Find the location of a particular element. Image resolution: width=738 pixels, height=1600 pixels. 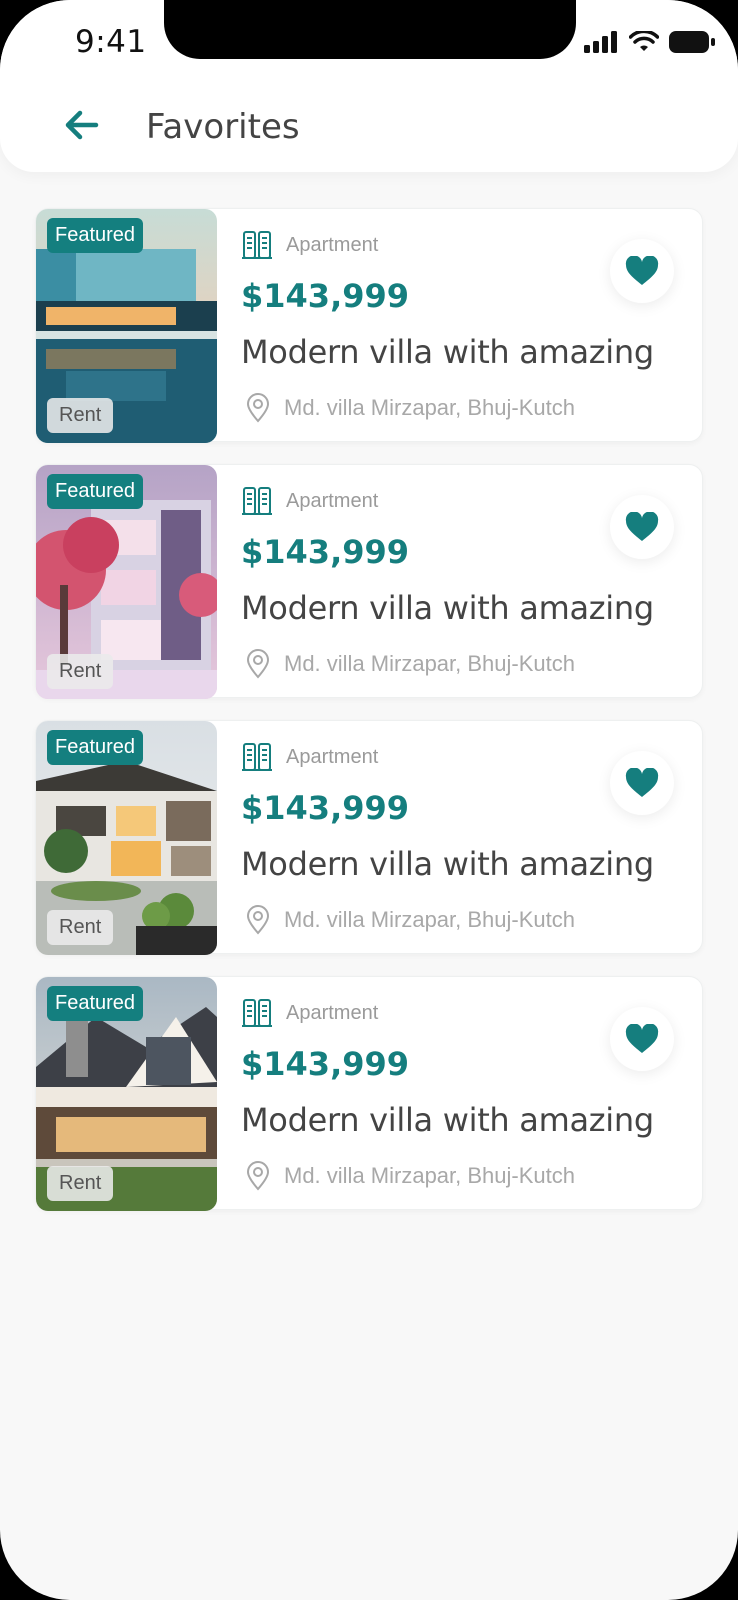

device-notch is located at coordinates (370, 29).